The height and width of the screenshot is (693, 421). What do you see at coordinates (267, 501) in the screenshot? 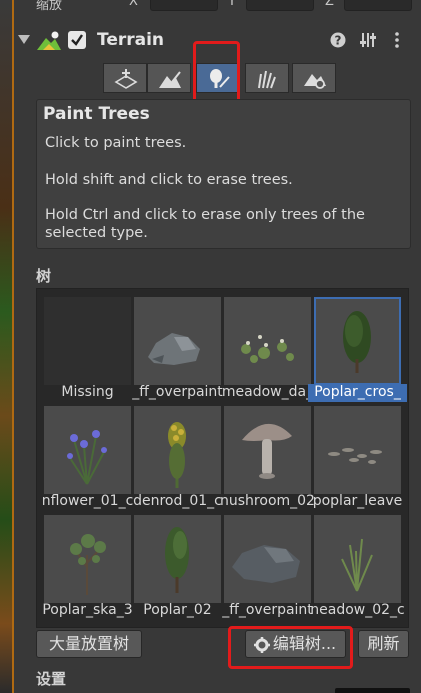
I see `tree-label: nushroom_02` at bounding box center [267, 501].